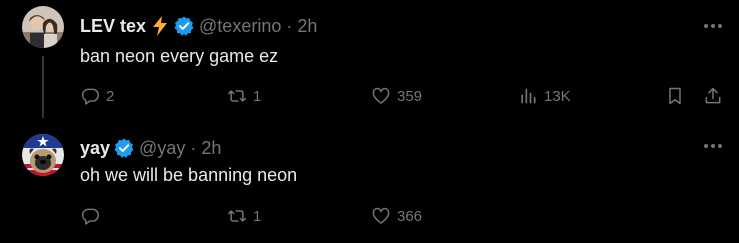 Image resolution: width=739 pixels, height=243 pixels. Describe the element at coordinates (43, 155) in the screenshot. I see `avatar-yay` at that location.